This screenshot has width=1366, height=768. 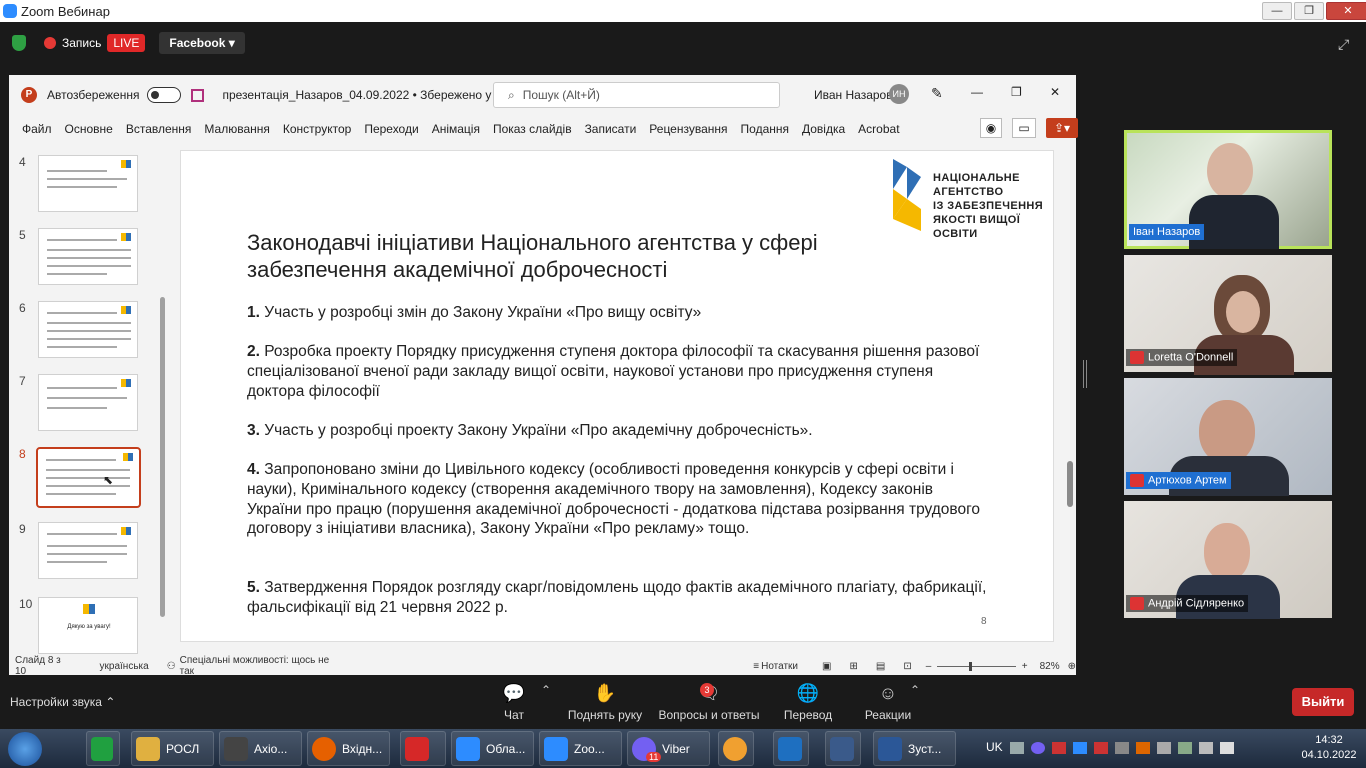 I want to click on normal-view-icon: ▣, so click(x=826, y=666).